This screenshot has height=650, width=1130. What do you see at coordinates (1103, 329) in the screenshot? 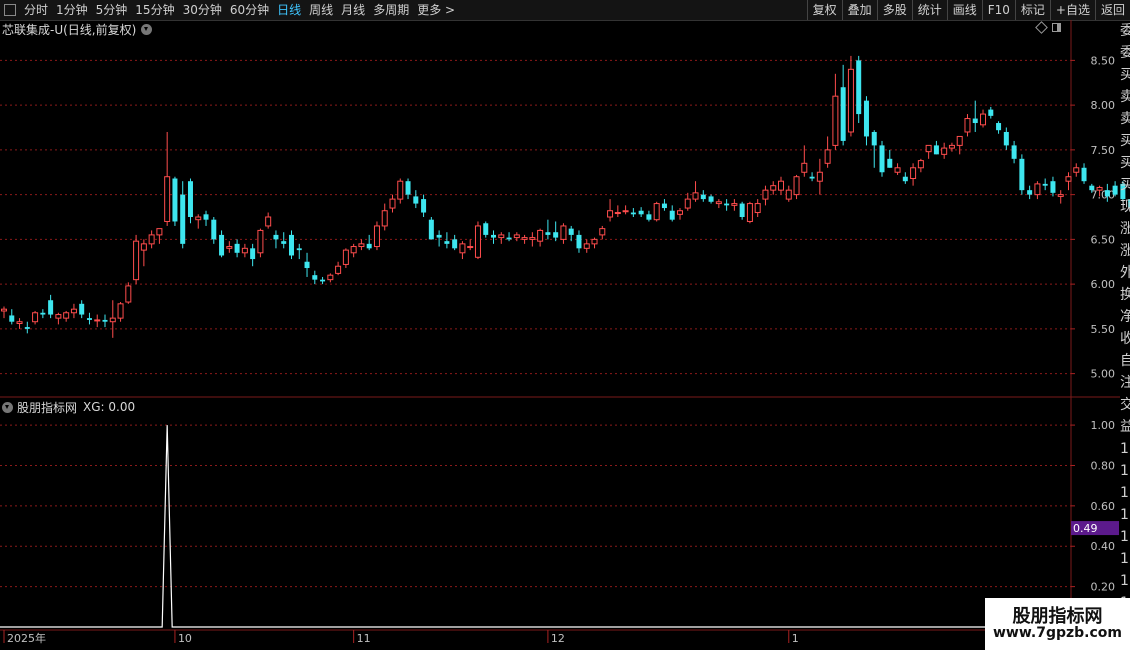
I see `main-y-tick-label: 5.50` at bounding box center [1103, 329].